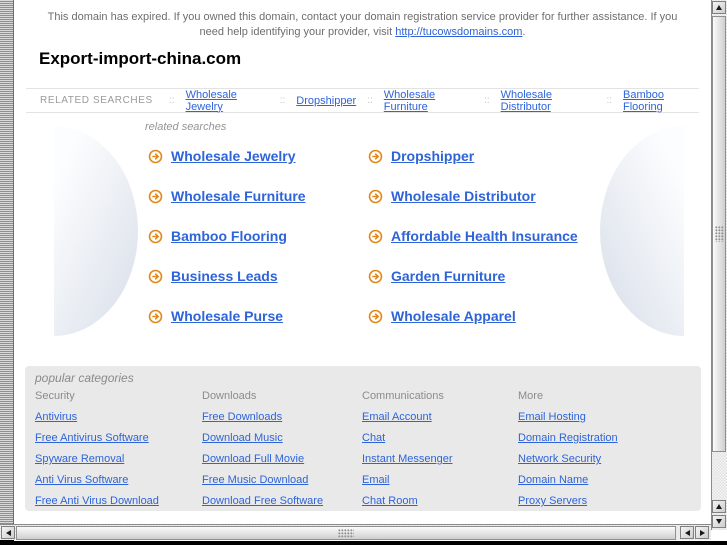 The height and width of the screenshot is (545, 727). I want to click on category-link-chat: Chat, so click(442, 438).